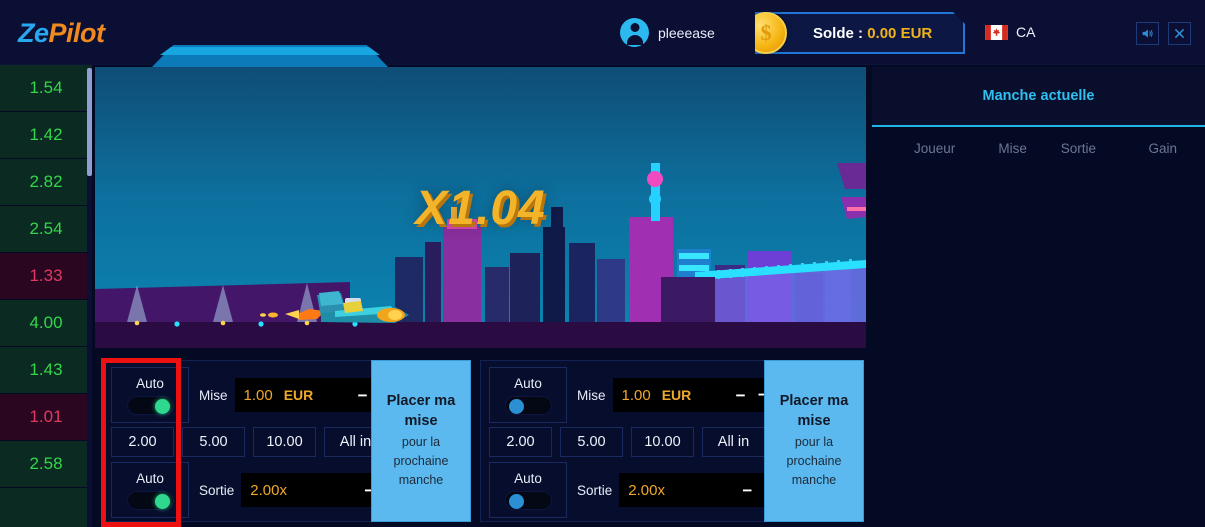 Image resolution: width=1205 pixels, height=527 pixels. I want to click on speaker-icon, so click(1147, 33).